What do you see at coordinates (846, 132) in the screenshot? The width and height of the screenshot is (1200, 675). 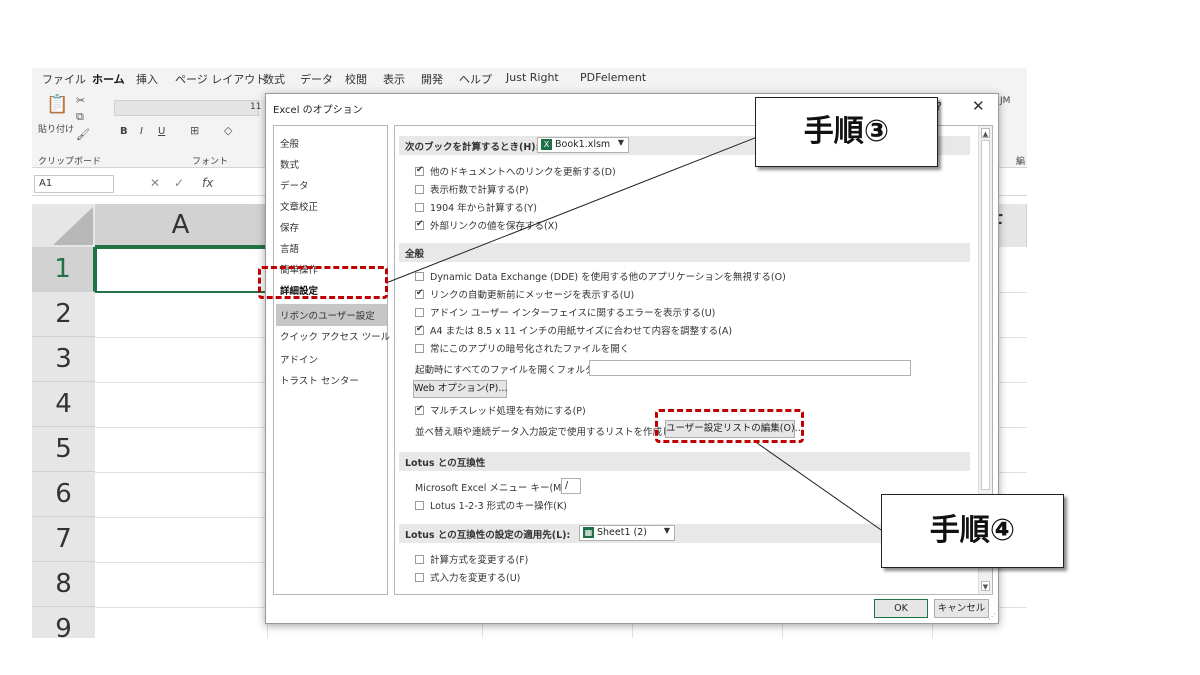 I see `callout-step3: 手順③` at bounding box center [846, 132].